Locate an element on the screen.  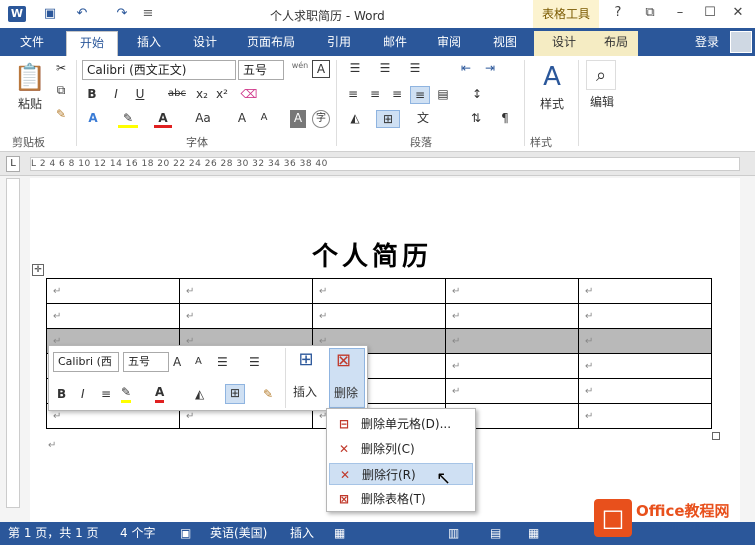
mini-insert-icon: ⊞ is located at coordinates (306, 362).